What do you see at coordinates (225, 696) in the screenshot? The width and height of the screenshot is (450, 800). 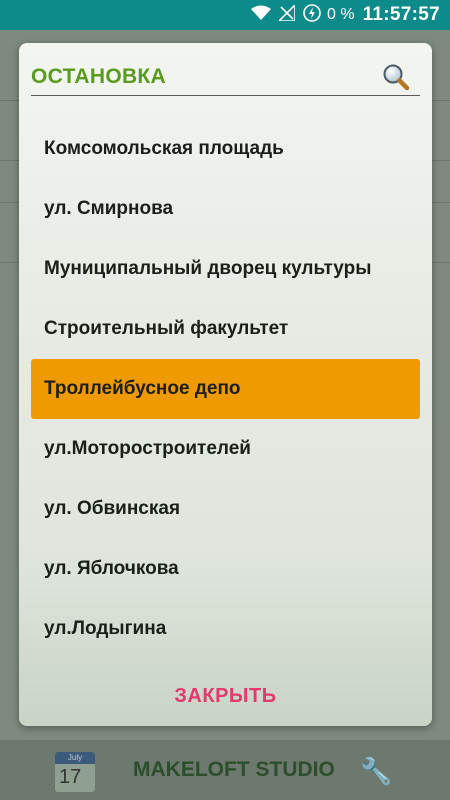 I see `close-button: ЗАКРЫТЬ` at bounding box center [225, 696].